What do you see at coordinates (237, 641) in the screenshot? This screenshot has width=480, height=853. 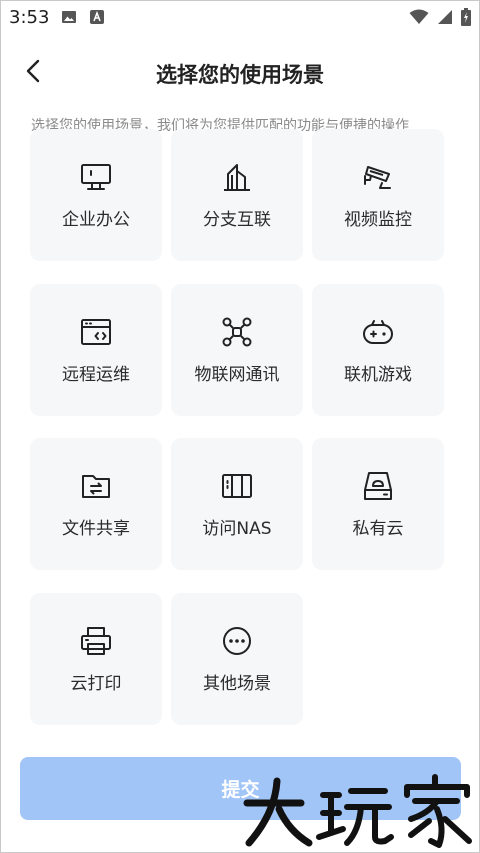 I see `more-circle-icon` at bounding box center [237, 641].